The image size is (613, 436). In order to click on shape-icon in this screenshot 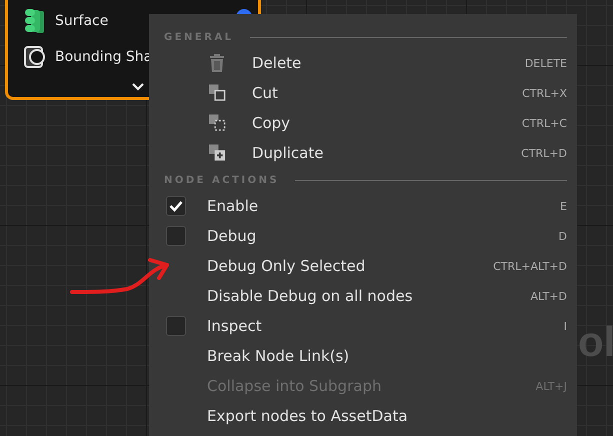, I will do `click(35, 57)`.